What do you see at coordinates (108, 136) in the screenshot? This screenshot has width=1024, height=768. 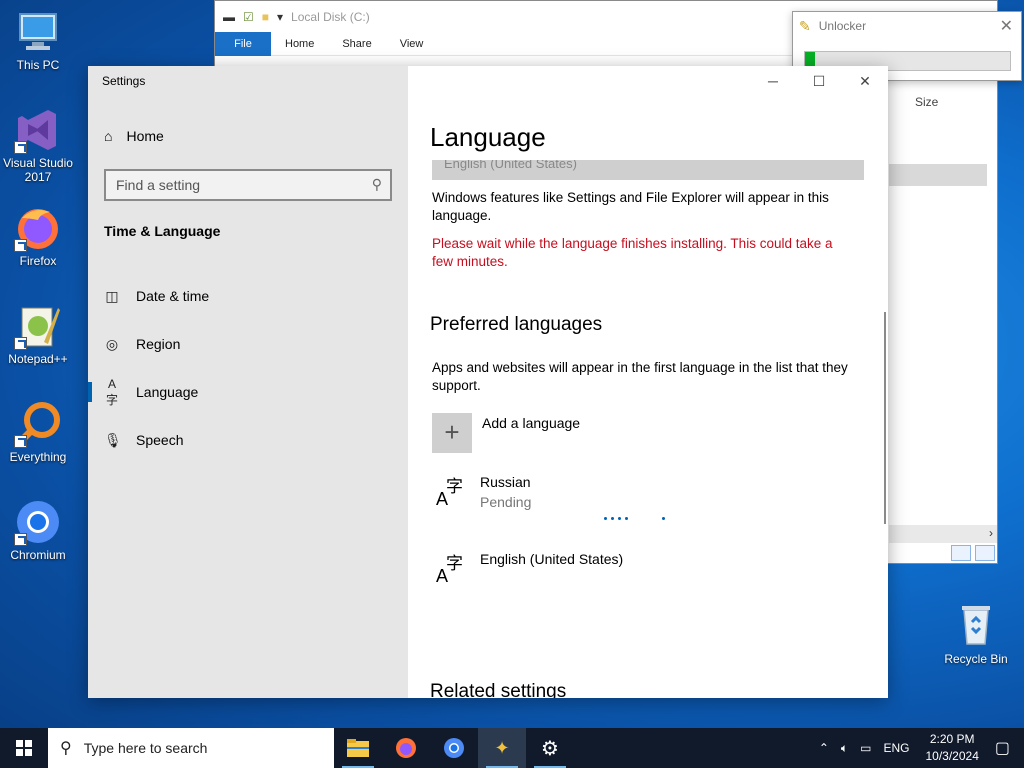 I see `home-icon: ⌂` at bounding box center [108, 136].